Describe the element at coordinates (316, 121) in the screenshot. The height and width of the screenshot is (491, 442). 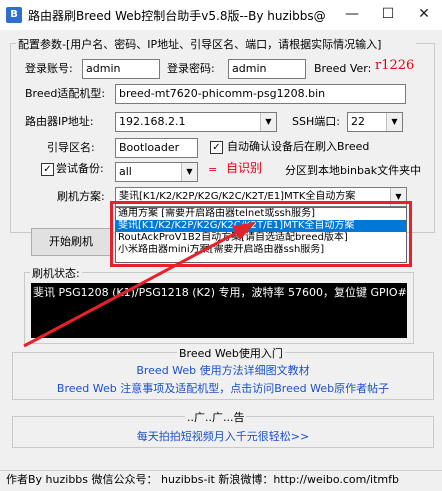
I see `ssh-port-label: SSH端口:` at that location.